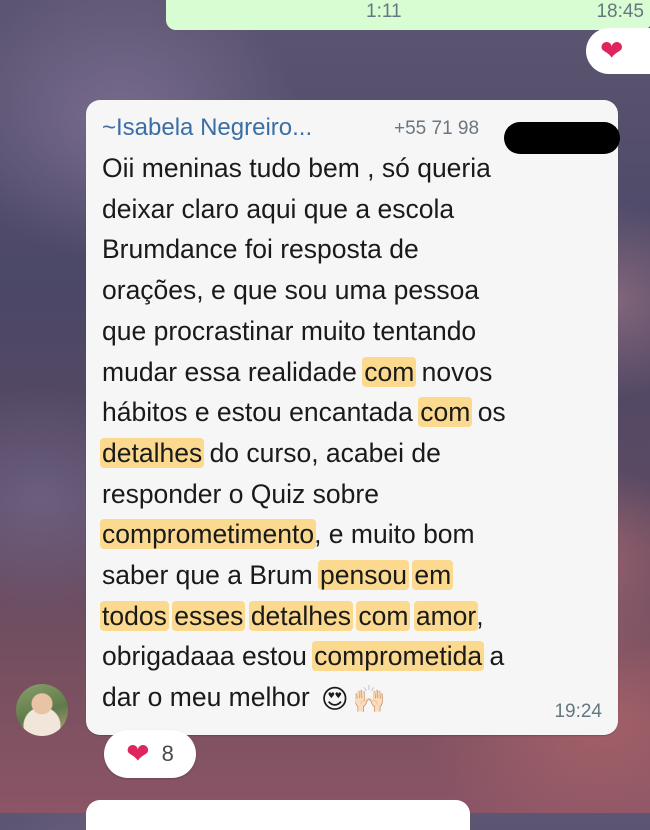 The height and width of the screenshot is (830, 650). Describe the element at coordinates (369, 698) in the screenshot. I see `raising-hands-emoji-icon: 🙌🏻` at that location.